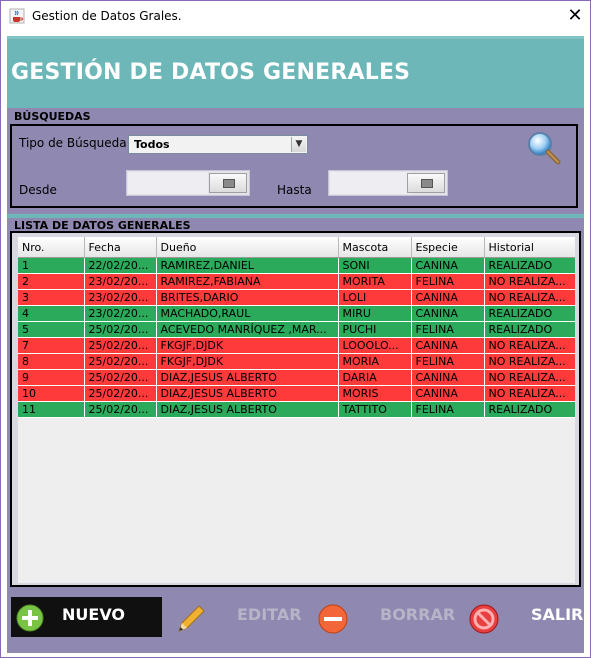 This screenshot has width=591, height=658. What do you see at coordinates (375, 281) in the screenshot?
I see `table-cell-mascota: MORITA` at bounding box center [375, 281].